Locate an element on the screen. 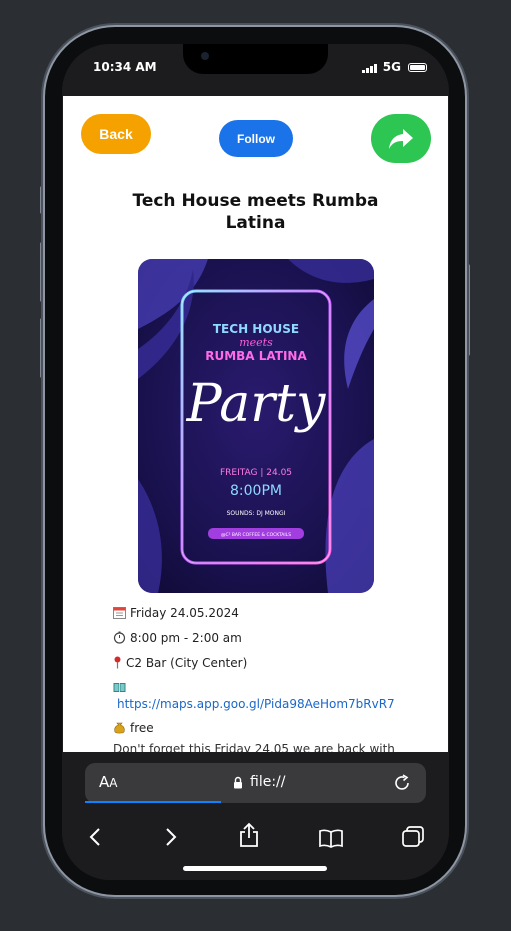 This screenshot has width=511, height=931. pin-icon is located at coordinates (117, 662).